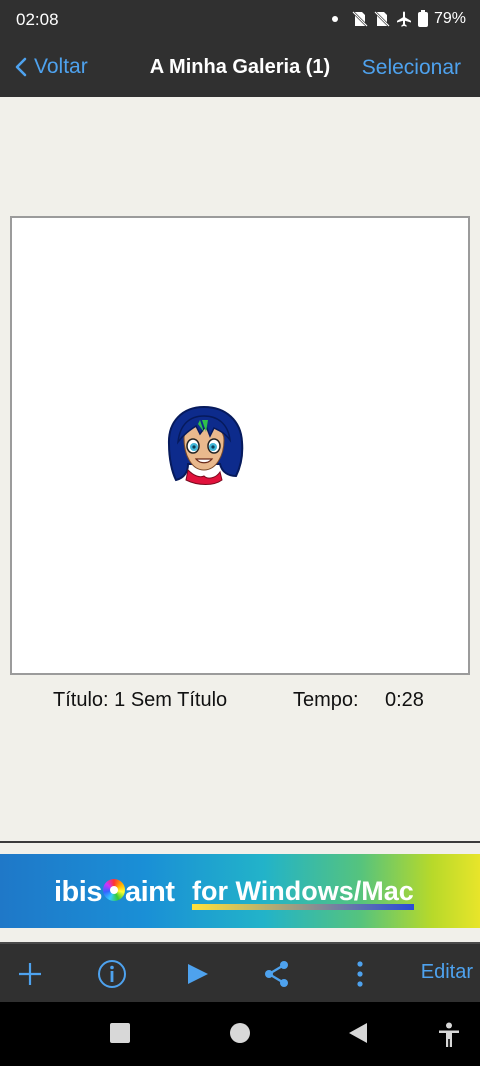  I want to click on system-back-button, so click(358, 1035).